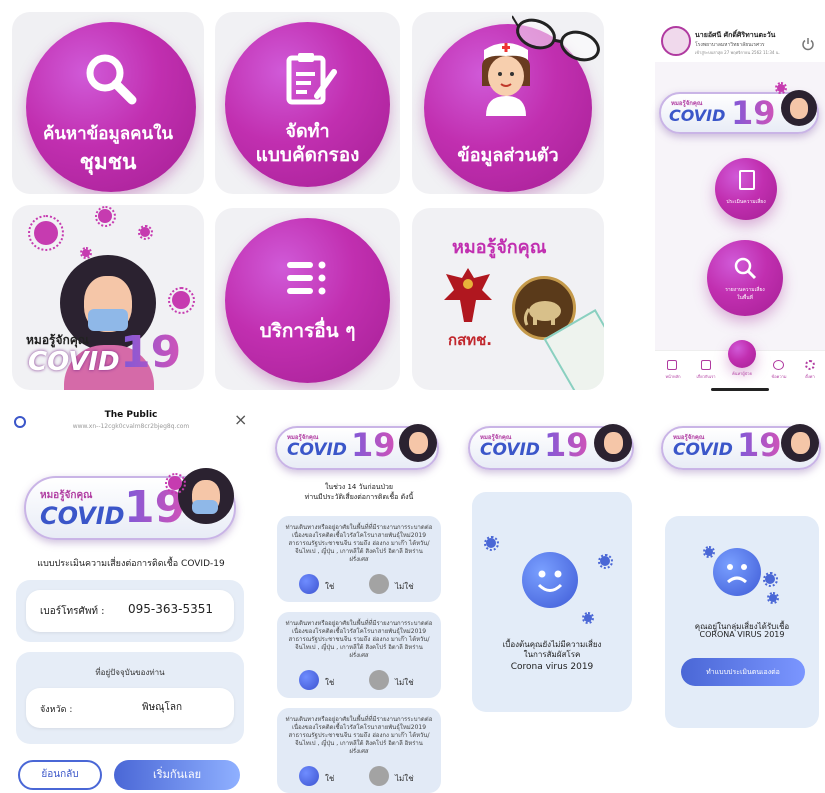 The image size is (825, 793). What do you see at coordinates (108, 134) in the screenshot?
I see `search-people-label: ค้นหาข้อมูลคนใน` at bounding box center [108, 134].